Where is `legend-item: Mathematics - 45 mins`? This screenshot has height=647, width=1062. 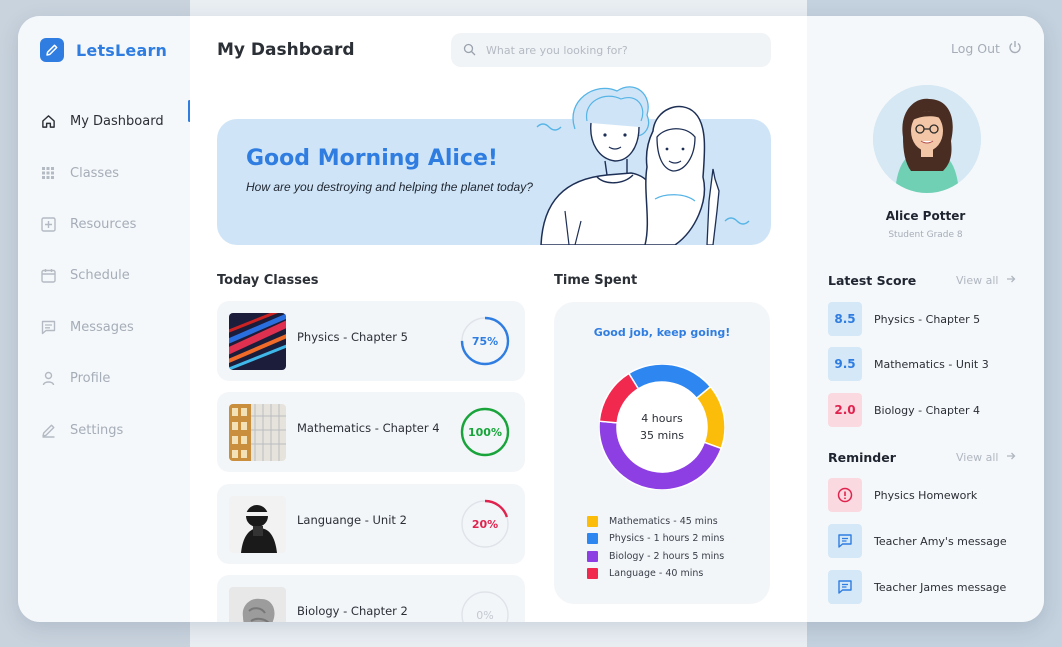
legend-item: Mathematics - 45 mins is located at coordinates (655, 521).